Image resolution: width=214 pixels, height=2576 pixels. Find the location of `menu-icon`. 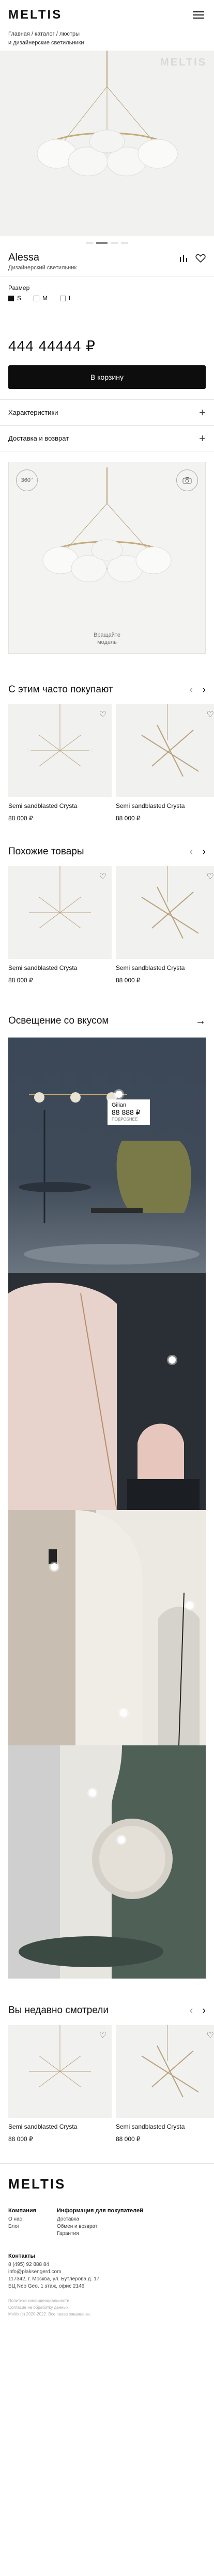

menu-icon is located at coordinates (198, 15).